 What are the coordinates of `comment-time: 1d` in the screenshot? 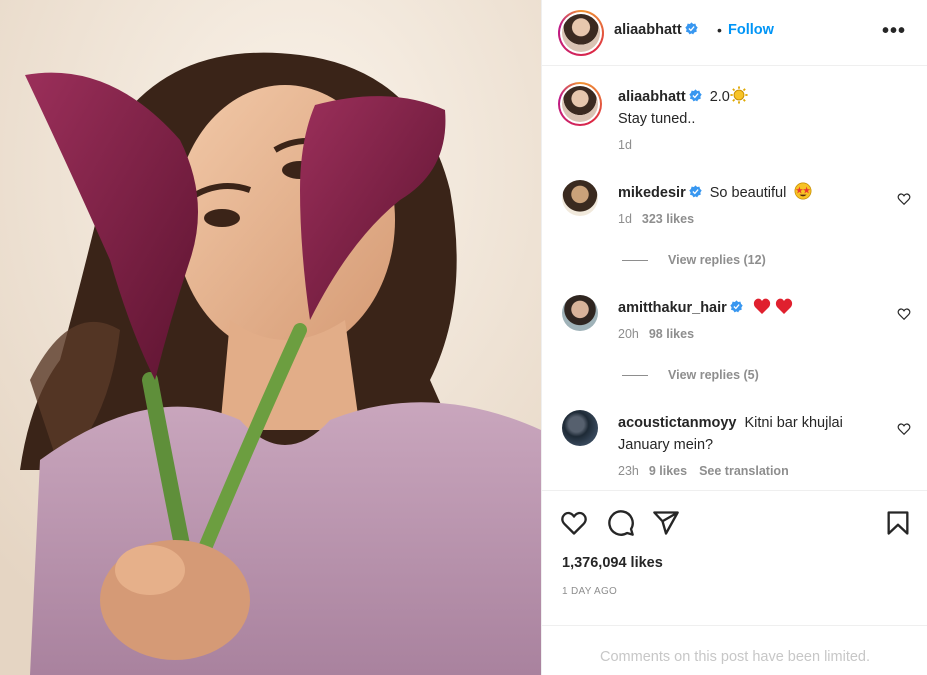 It's located at (625, 219).